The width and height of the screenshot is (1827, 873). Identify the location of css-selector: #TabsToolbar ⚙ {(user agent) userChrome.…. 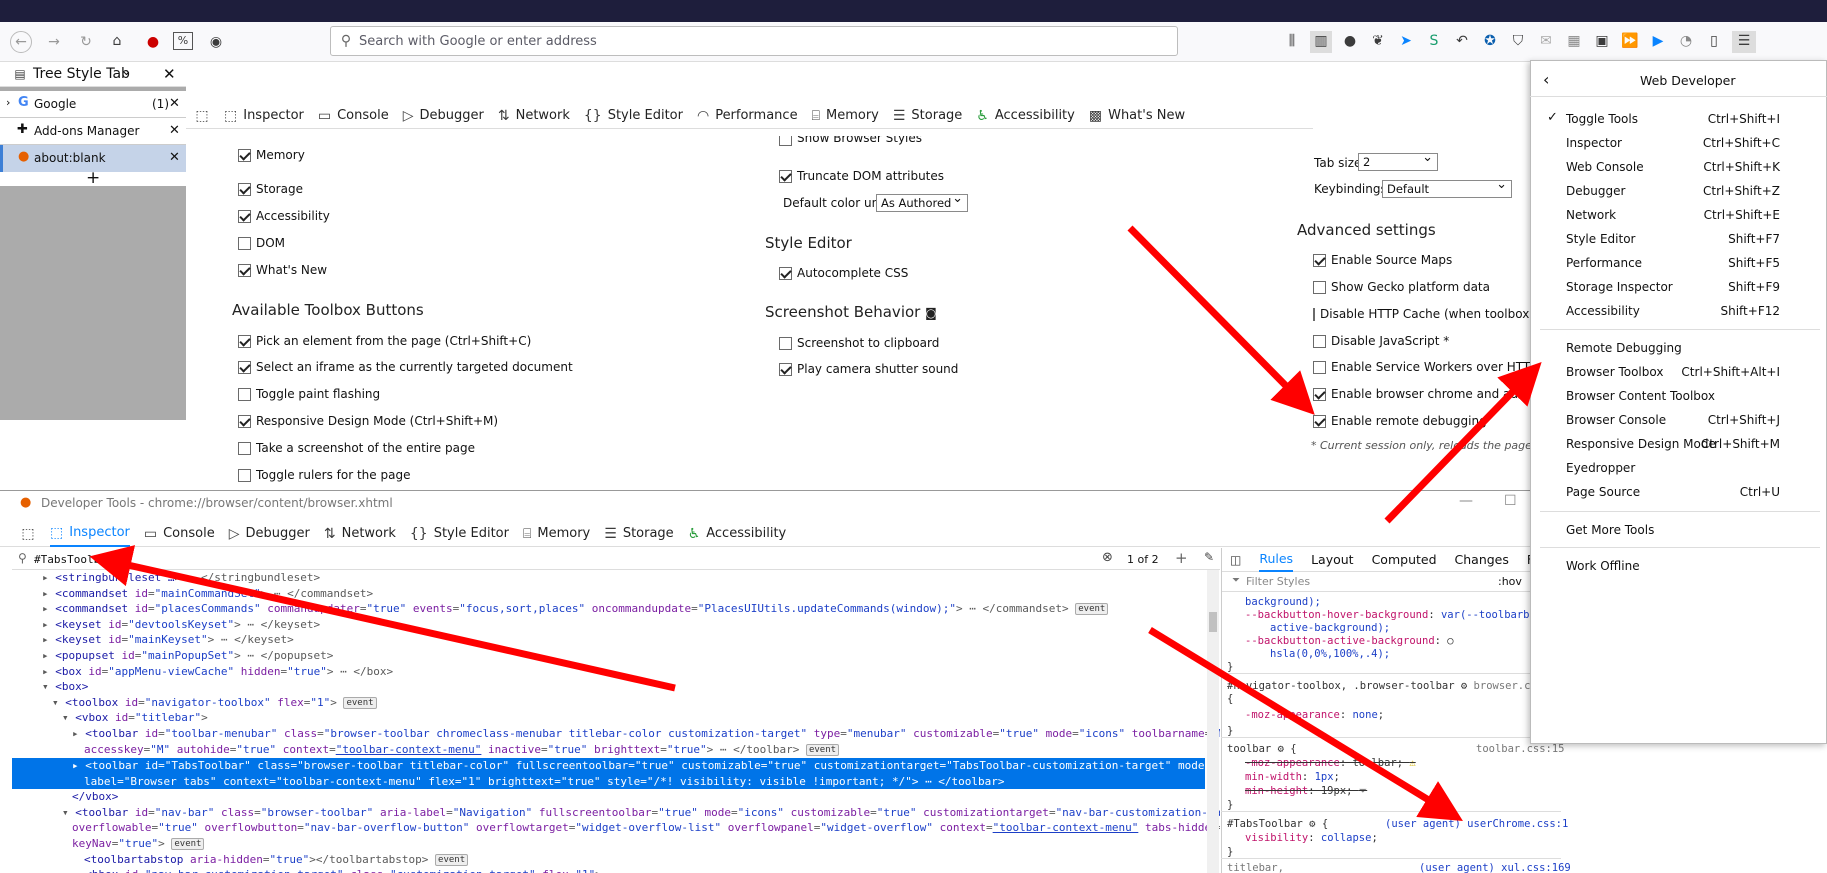
(1397, 824).